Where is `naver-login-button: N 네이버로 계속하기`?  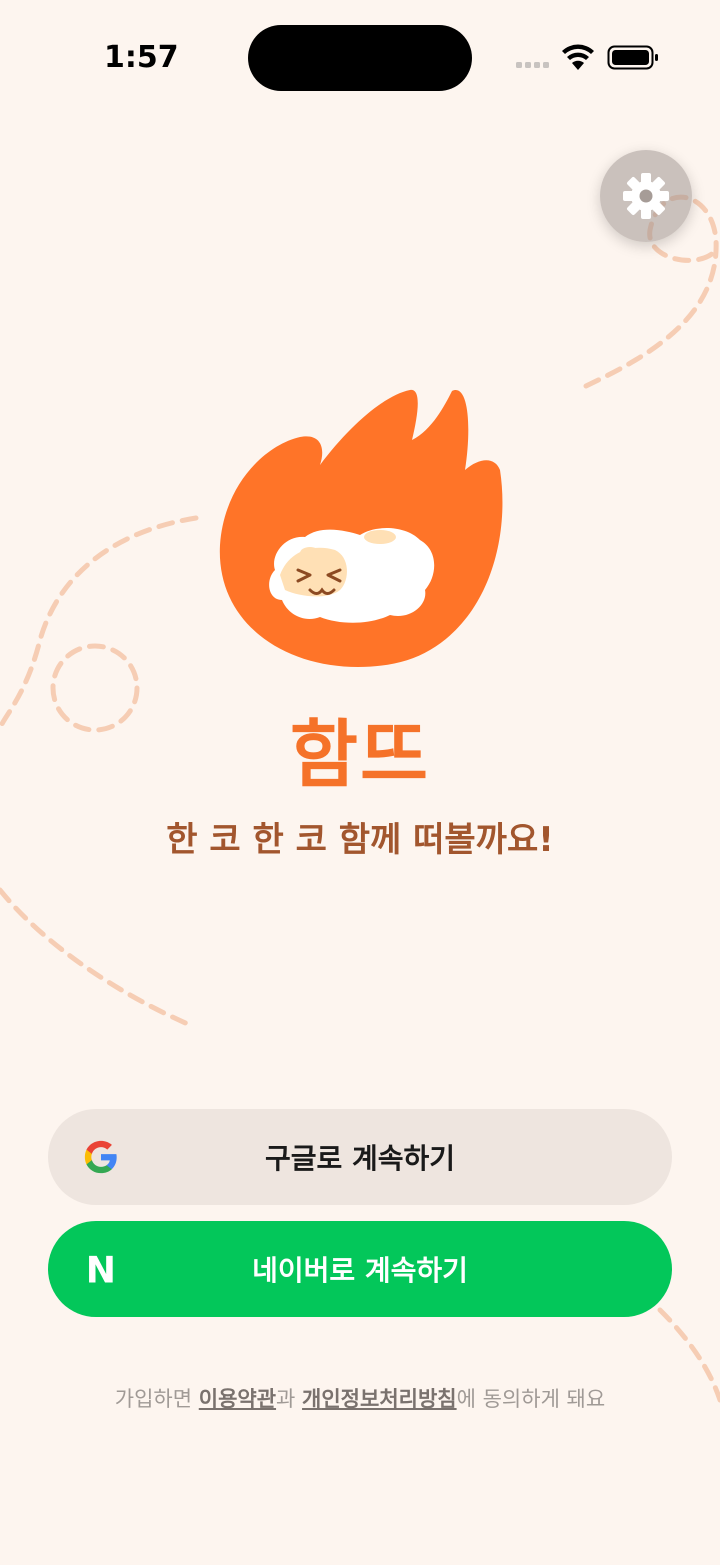
naver-login-button: N 네이버로 계속하기 is located at coordinates (360, 1269).